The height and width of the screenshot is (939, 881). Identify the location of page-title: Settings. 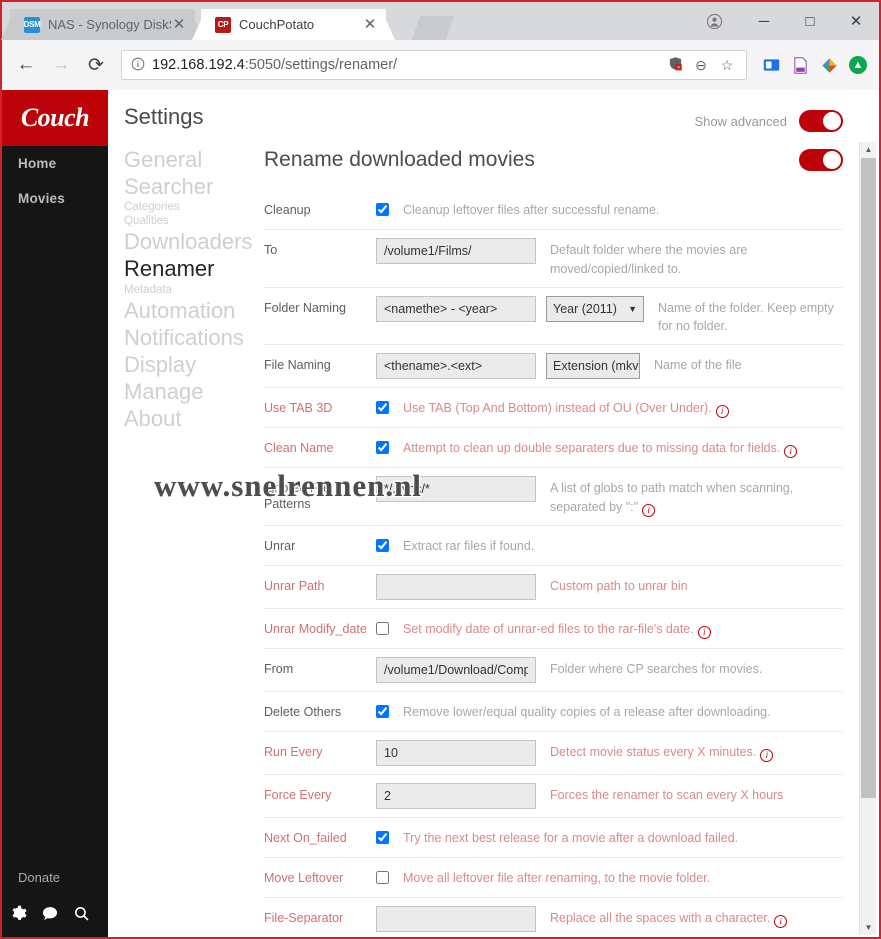
(164, 116).